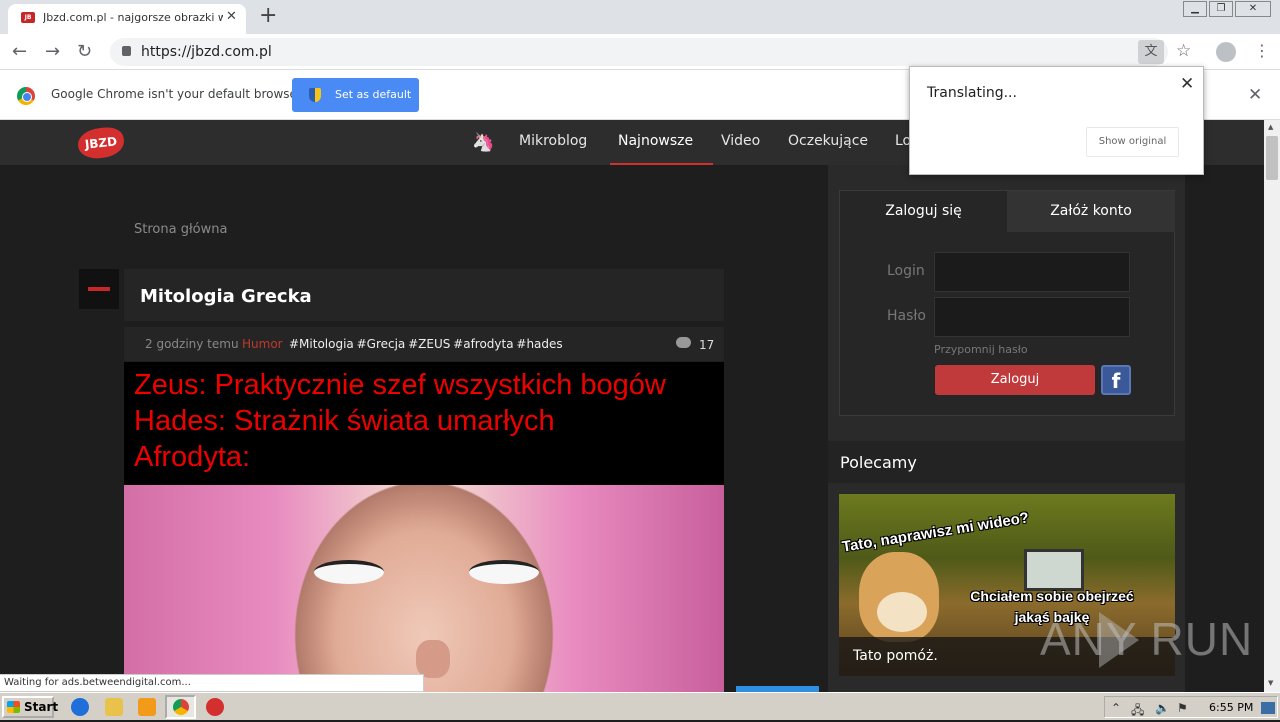 The image size is (1280, 722). I want to click on volume-icon: 🔈, so click(1162, 708).